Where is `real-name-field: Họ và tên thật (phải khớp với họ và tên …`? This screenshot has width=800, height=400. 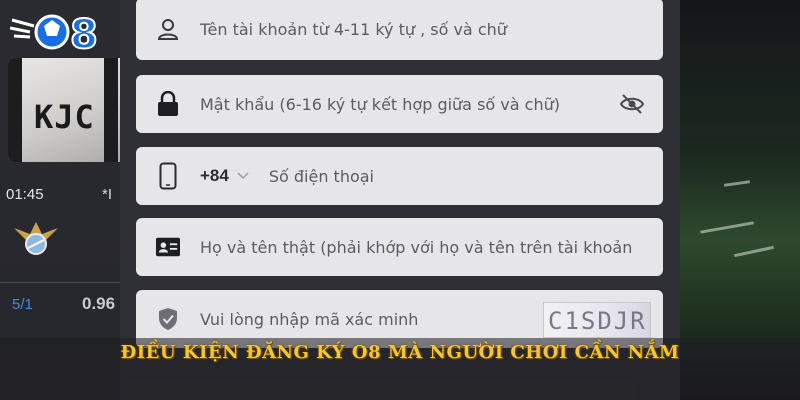
real-name-field: Họ và tên thật (phải khớp với họ và tên … is located at coordinates (399, 247).